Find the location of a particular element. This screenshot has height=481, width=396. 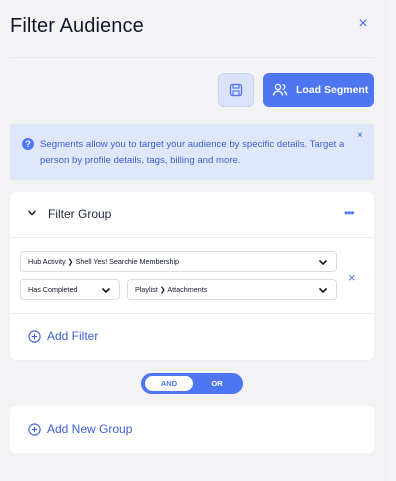

more-options-icon: ••• is located at coordinates (349, 213).